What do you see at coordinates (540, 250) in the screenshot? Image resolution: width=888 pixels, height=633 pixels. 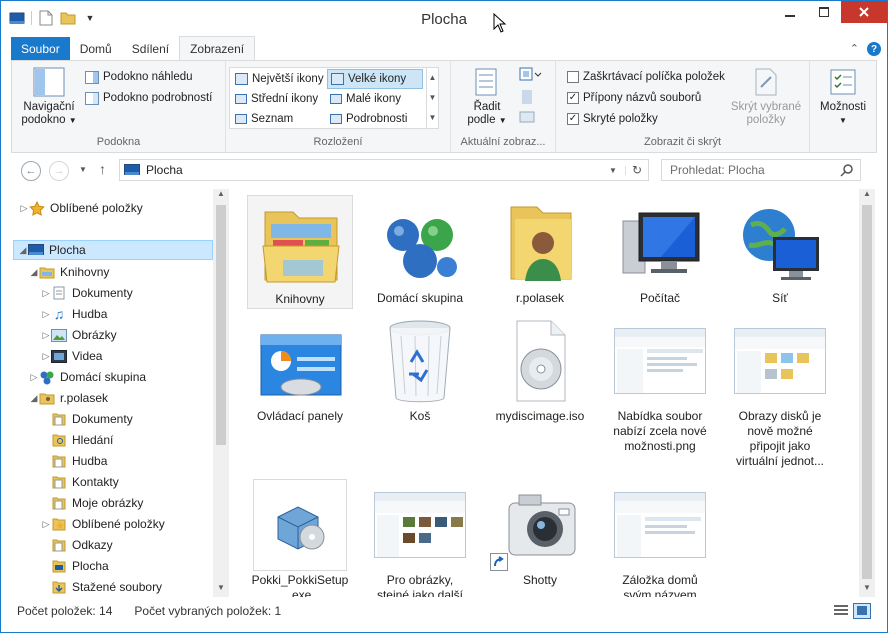 I see `file-item-user: r.polasek` at bounding box center [540, 250].